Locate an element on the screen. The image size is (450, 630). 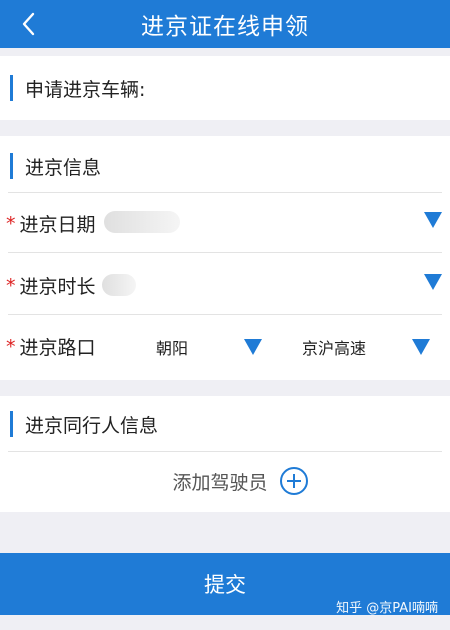
route-district-select: 朝阳 is located at coordinates (172, 347).